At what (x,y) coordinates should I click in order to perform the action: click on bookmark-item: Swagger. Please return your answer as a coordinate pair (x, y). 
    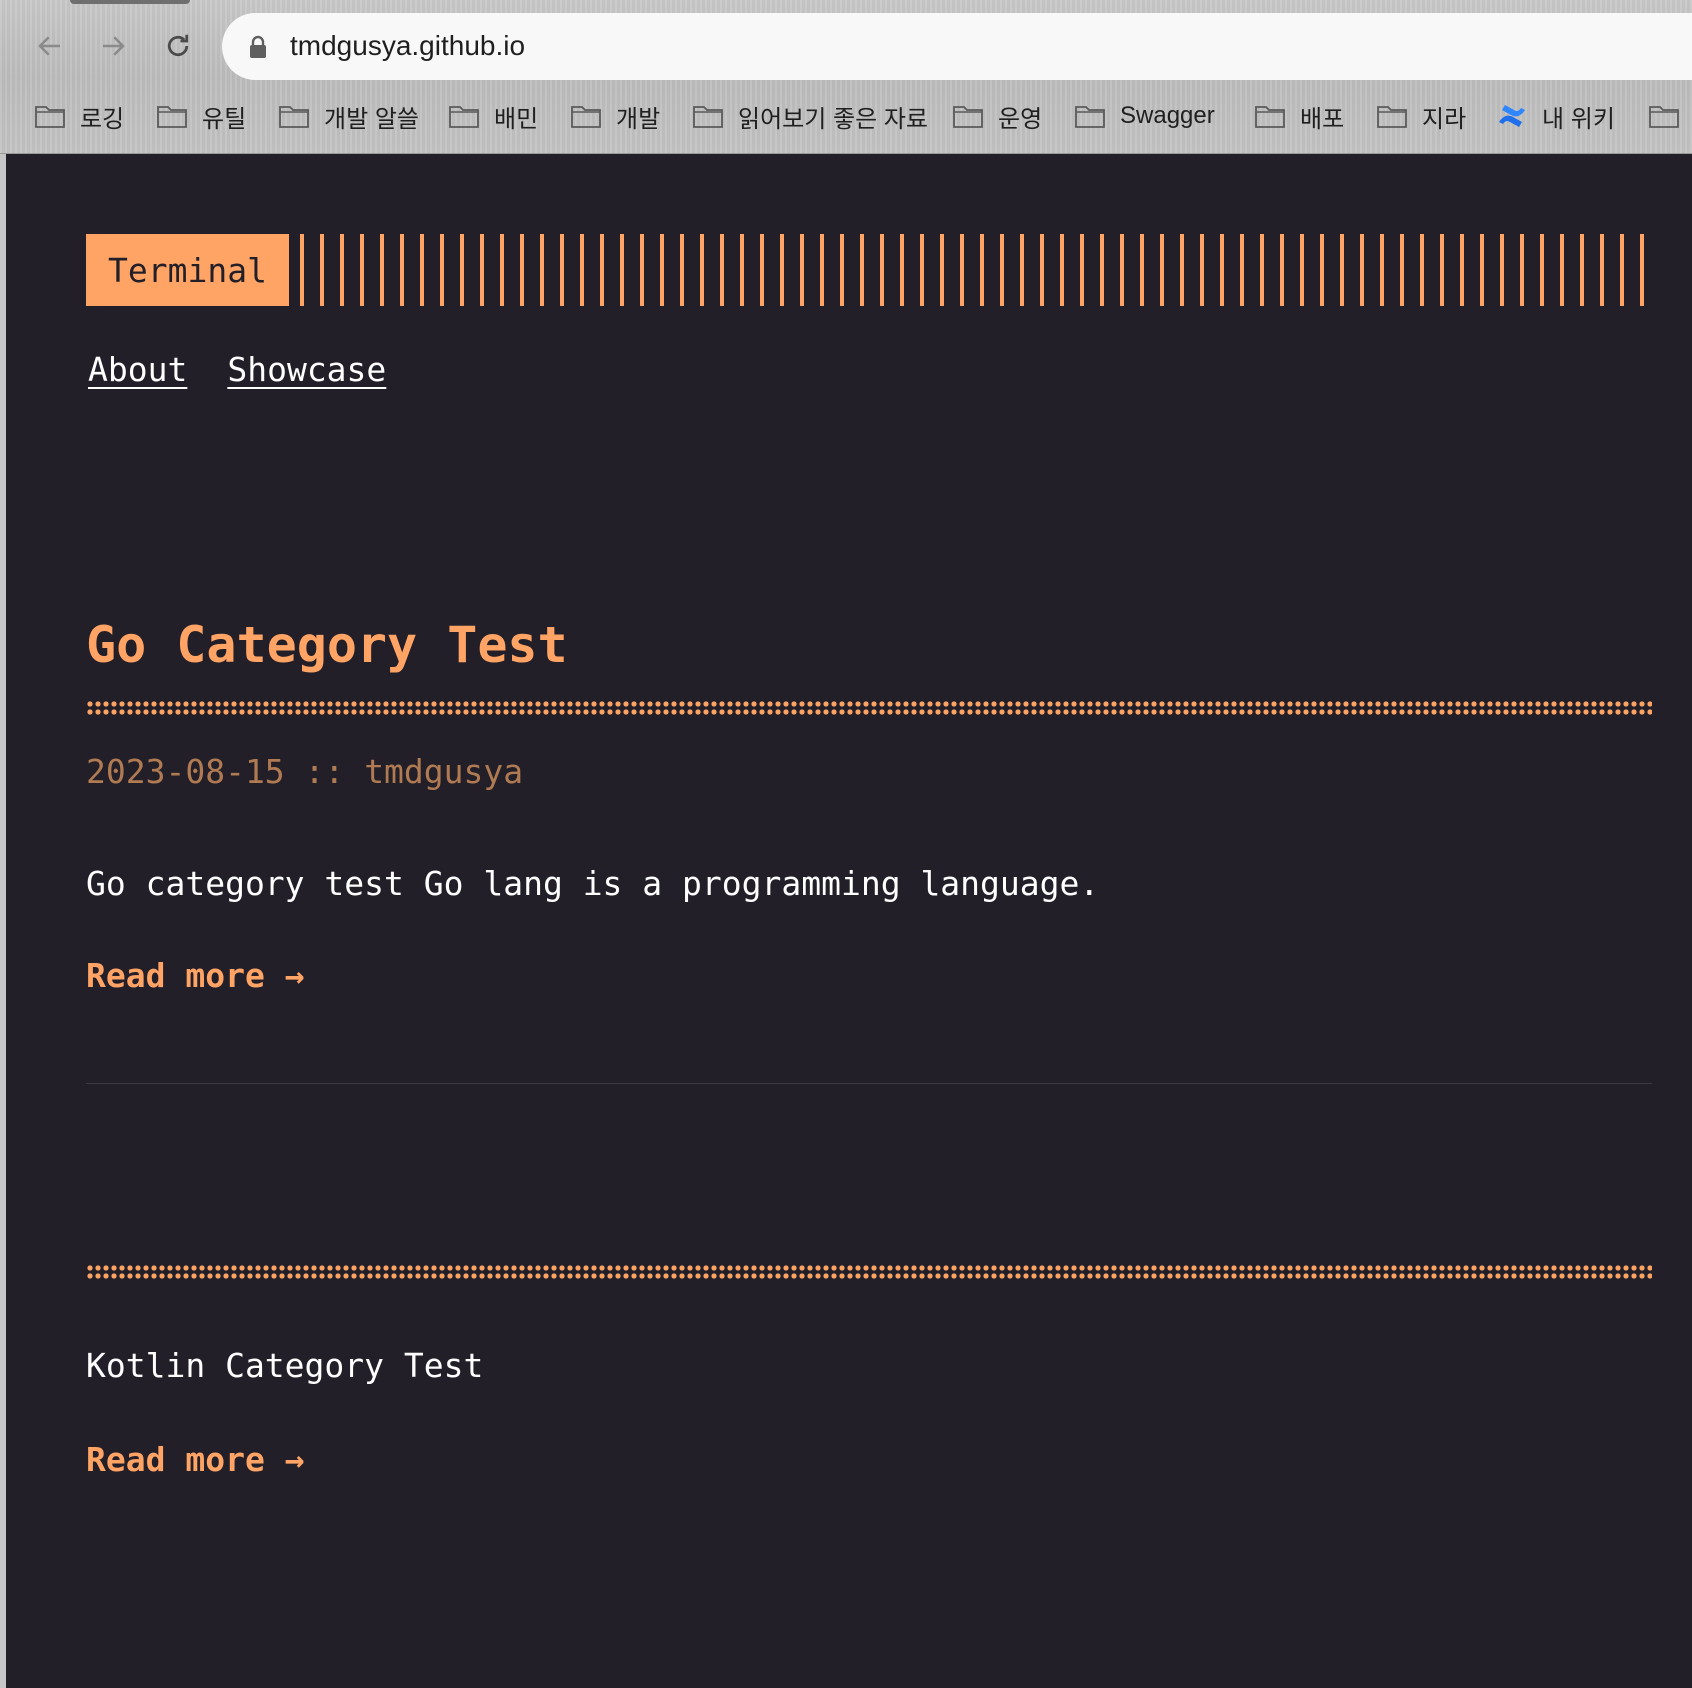
    Looking at the image, I should click on (1144, 116).